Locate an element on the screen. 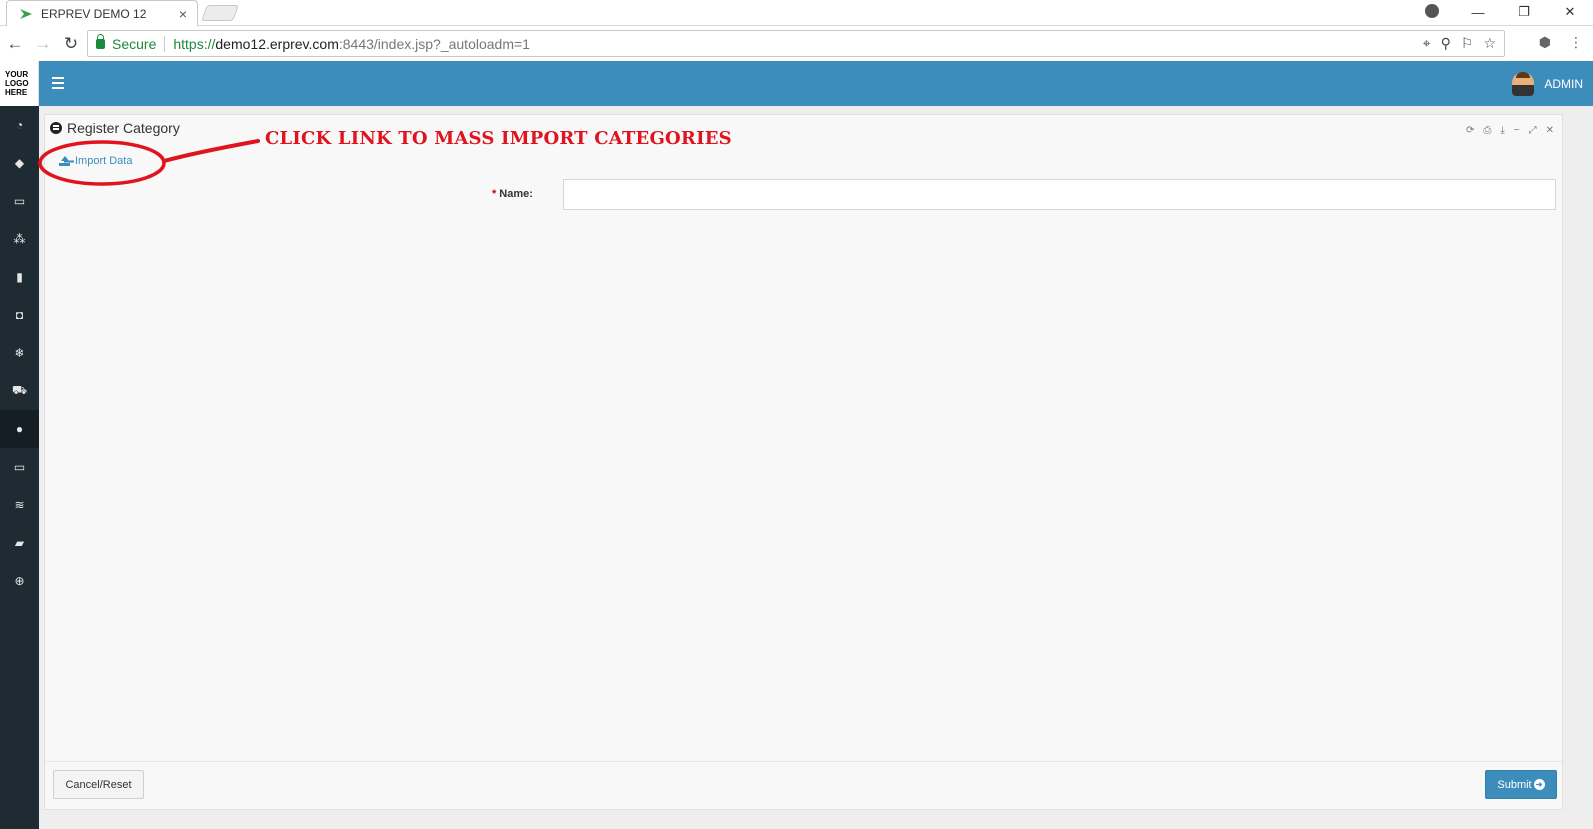 This screenshot has width=1593, height=829. print-icon: ⎙ is located at coordinates (1487, 130).